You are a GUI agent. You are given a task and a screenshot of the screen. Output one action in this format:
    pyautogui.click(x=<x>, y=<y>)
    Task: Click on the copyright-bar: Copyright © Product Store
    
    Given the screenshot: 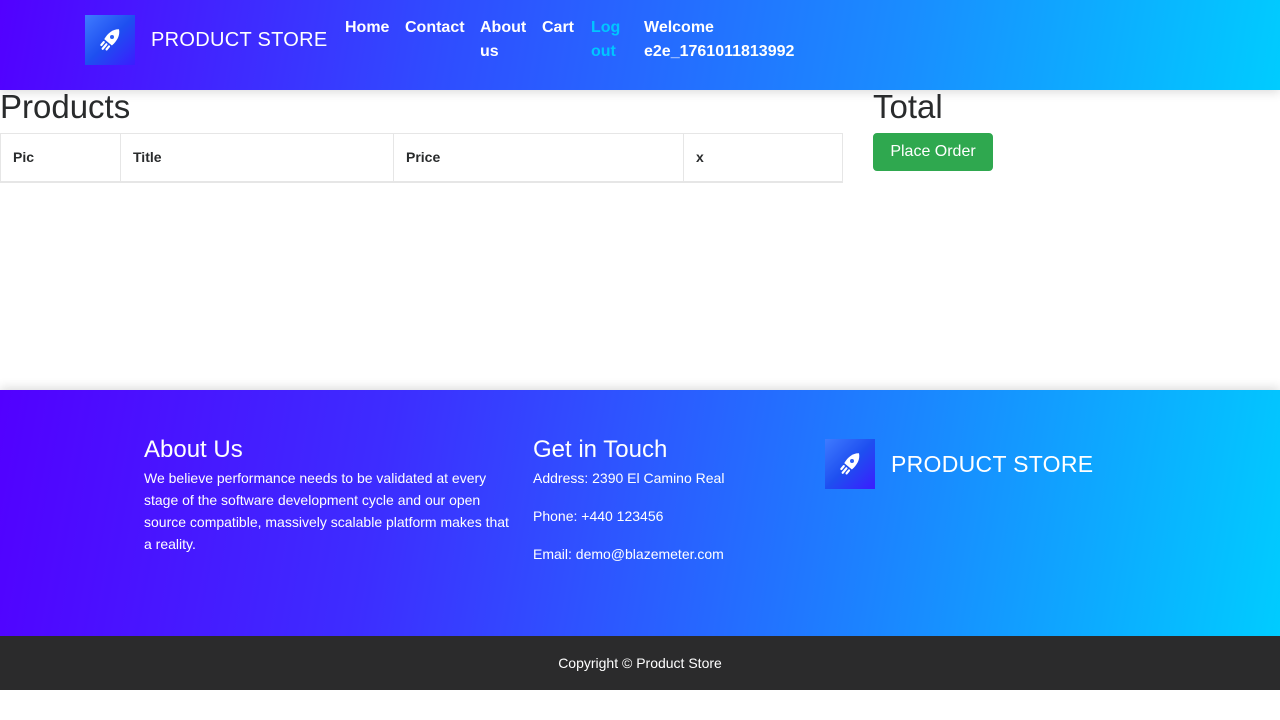 What is the action you would take?
    pyautogui.click(x=640, y=663)
    